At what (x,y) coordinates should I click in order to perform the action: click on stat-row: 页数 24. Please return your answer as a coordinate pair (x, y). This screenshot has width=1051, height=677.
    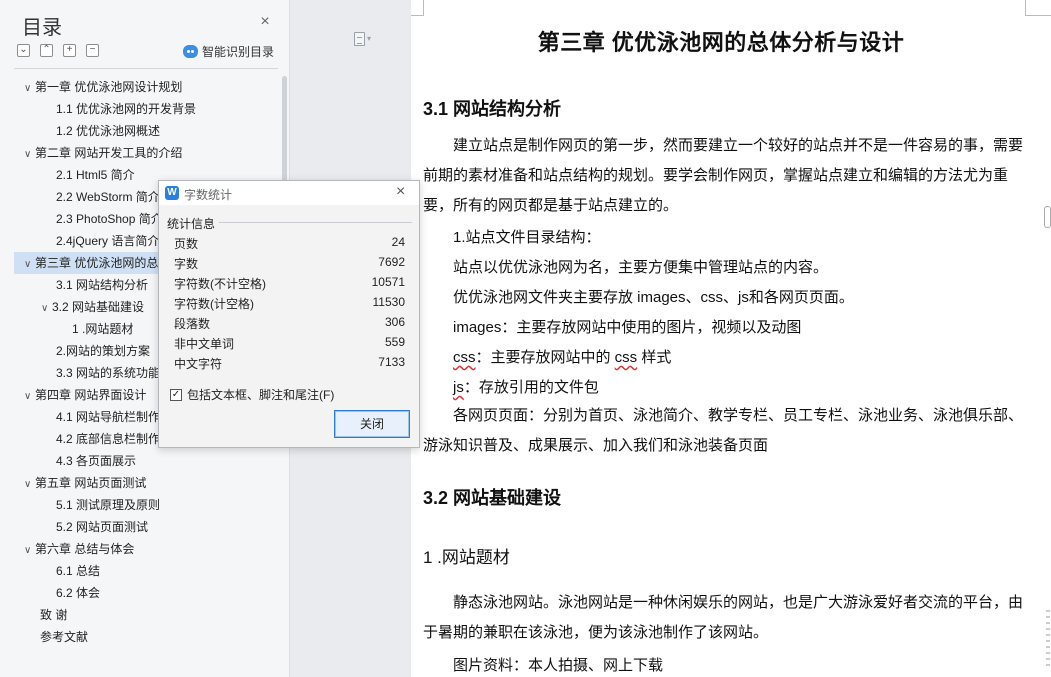
    Looking at the image, I should click on (289, 244).